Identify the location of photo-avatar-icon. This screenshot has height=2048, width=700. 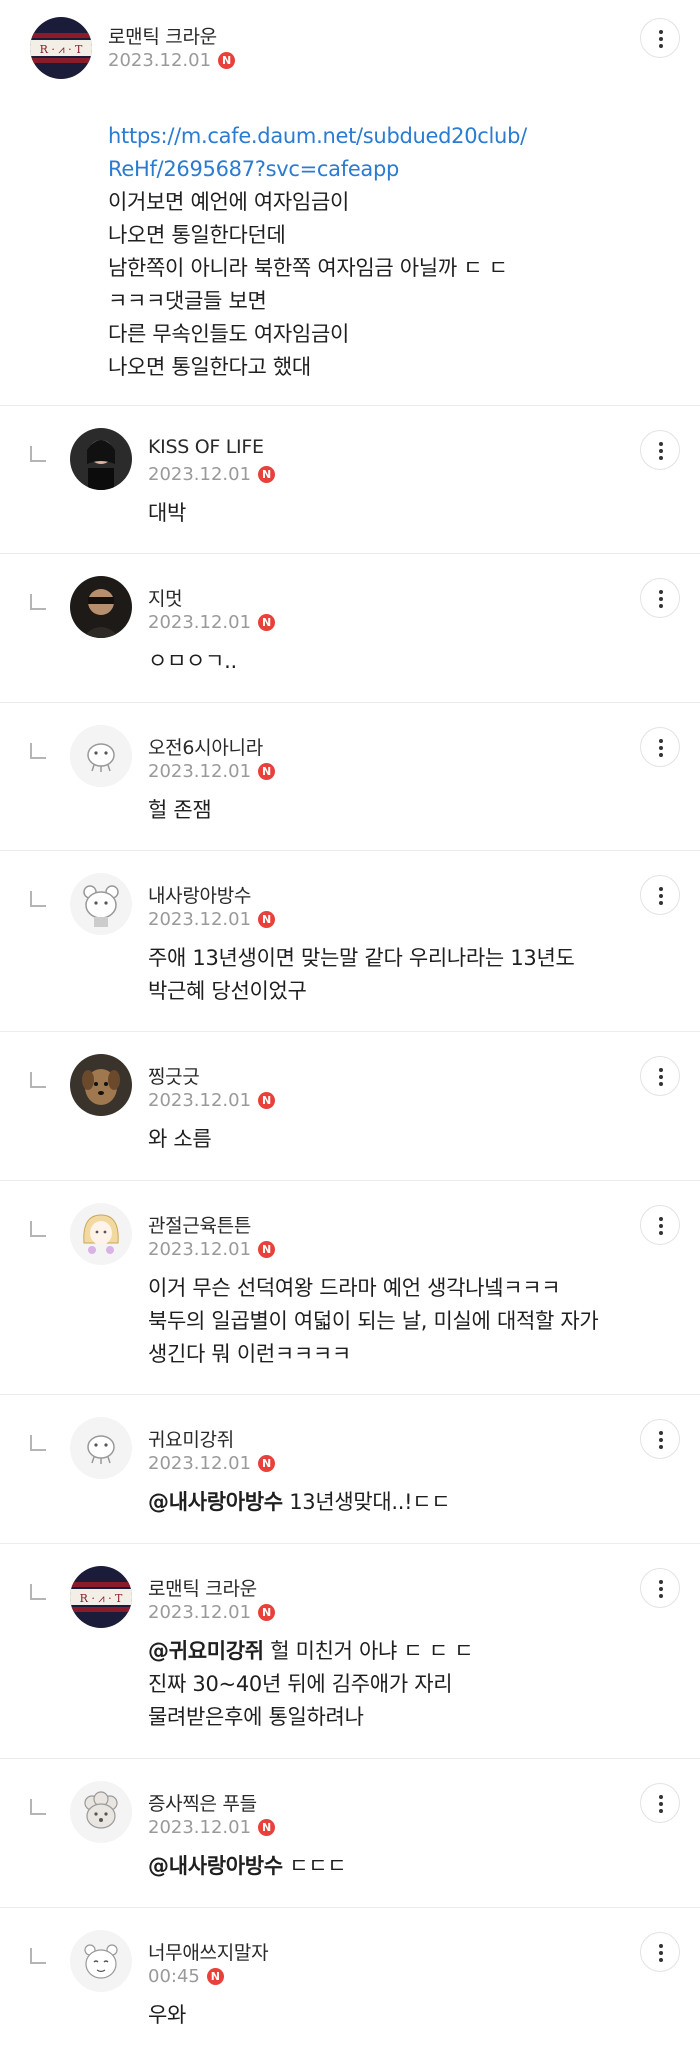
(101, 607).